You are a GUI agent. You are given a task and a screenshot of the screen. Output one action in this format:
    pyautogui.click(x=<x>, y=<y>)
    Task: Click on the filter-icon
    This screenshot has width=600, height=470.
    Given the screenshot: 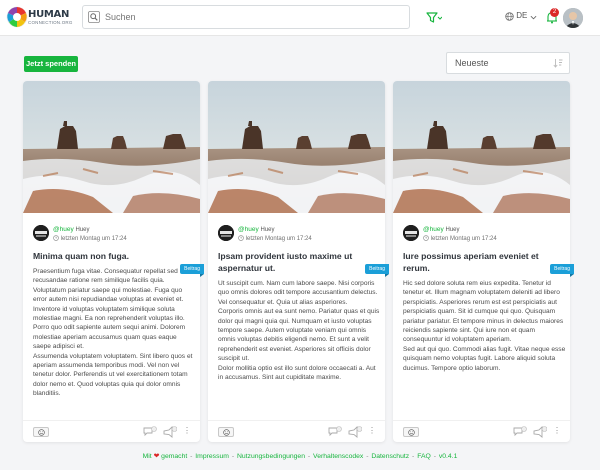 What is the action you would take?
    pyautogui.click(x=434, y=18)
    